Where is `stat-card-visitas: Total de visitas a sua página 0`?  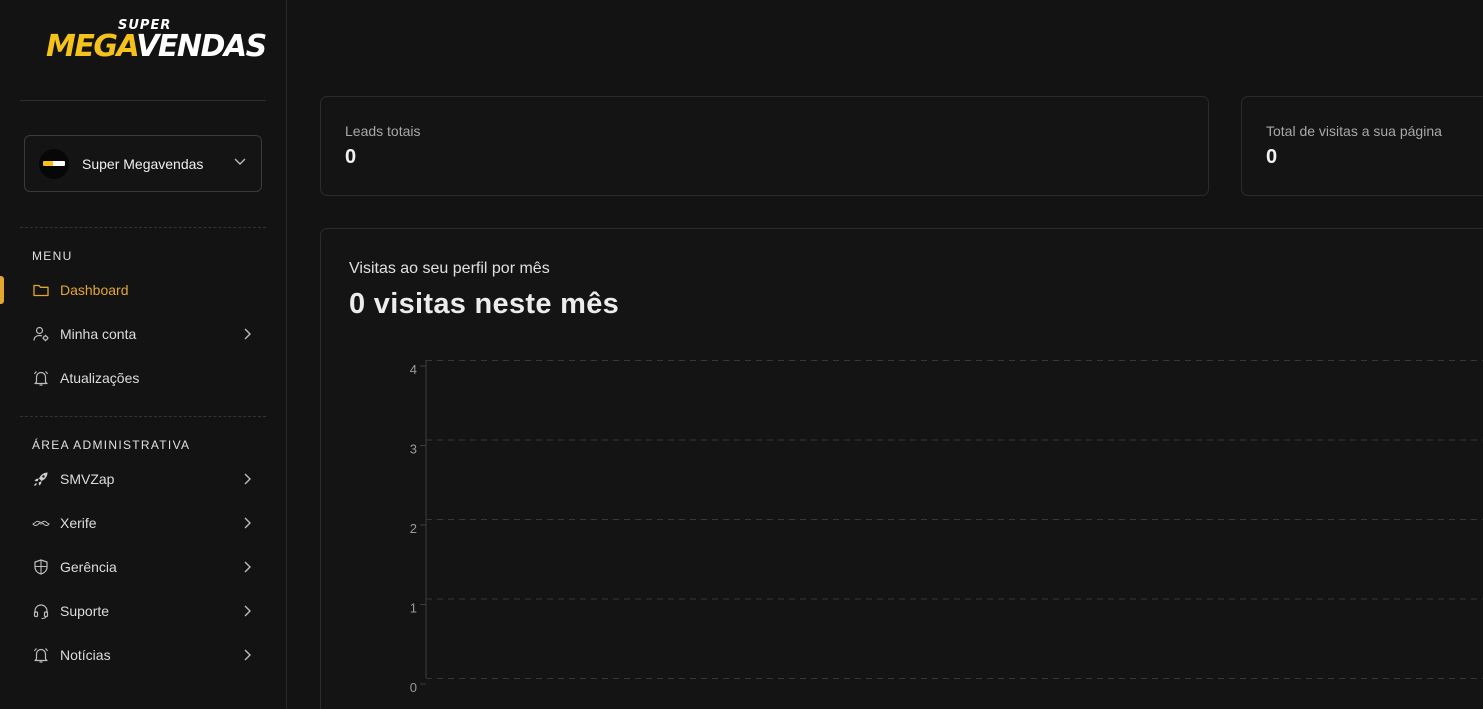 stat-card-visitas: Total de visitas a sua página 0 is located at coordinates (1362, 146).